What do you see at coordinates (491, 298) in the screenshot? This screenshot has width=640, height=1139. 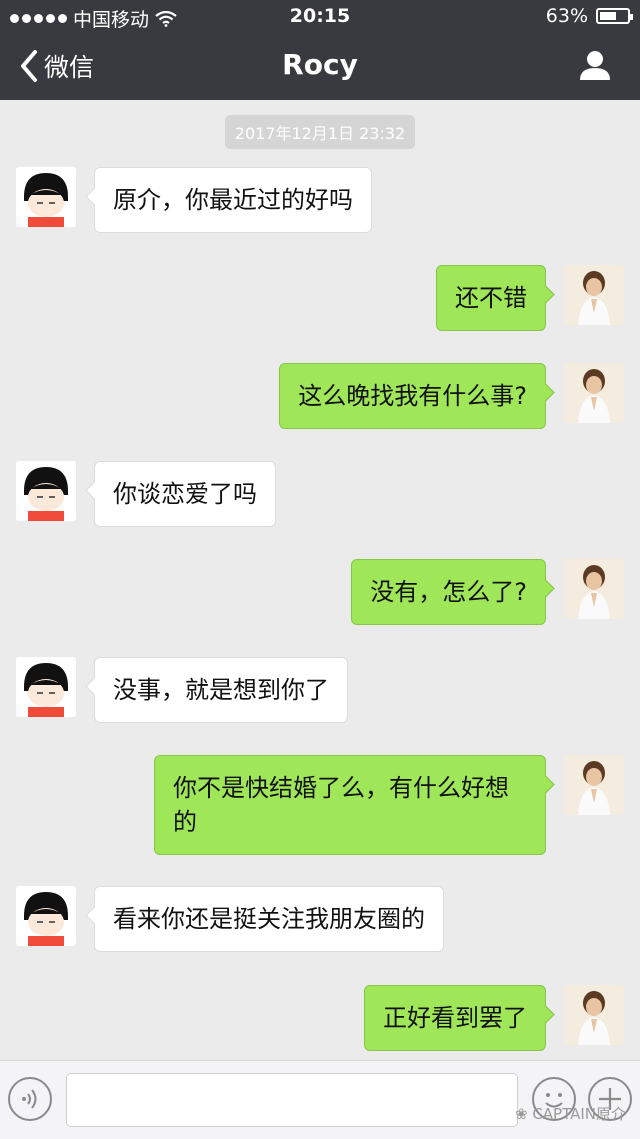 I see `message-bubble: 还不错` at bounding box center [491, 298].